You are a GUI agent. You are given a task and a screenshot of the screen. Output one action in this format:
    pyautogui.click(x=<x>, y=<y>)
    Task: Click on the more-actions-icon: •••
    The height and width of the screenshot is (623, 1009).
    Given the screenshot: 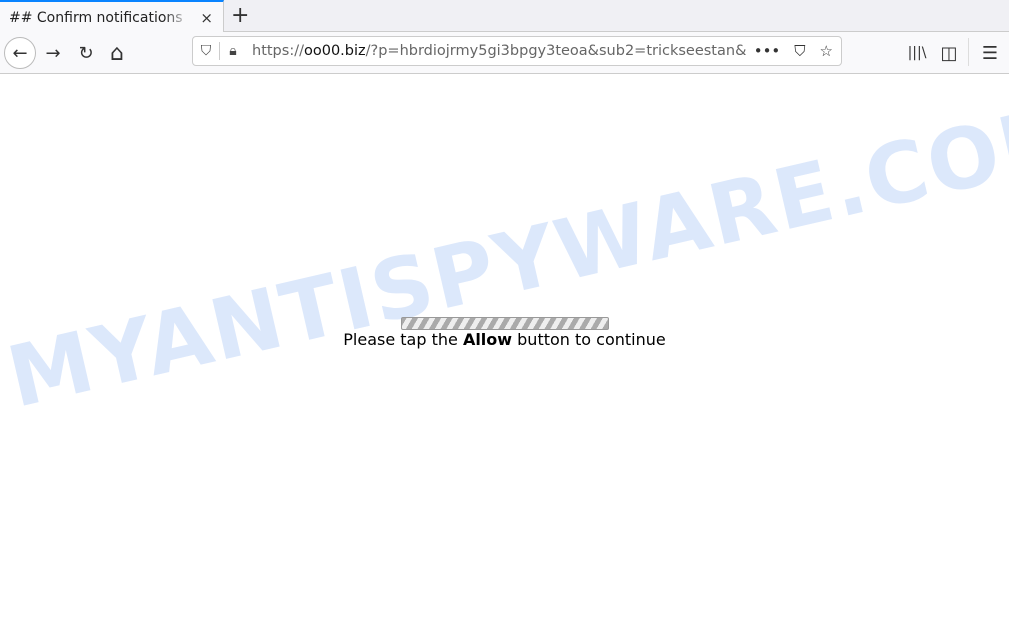 What is the action you would take?
    pyautogui.click(x=767, y=51)
    